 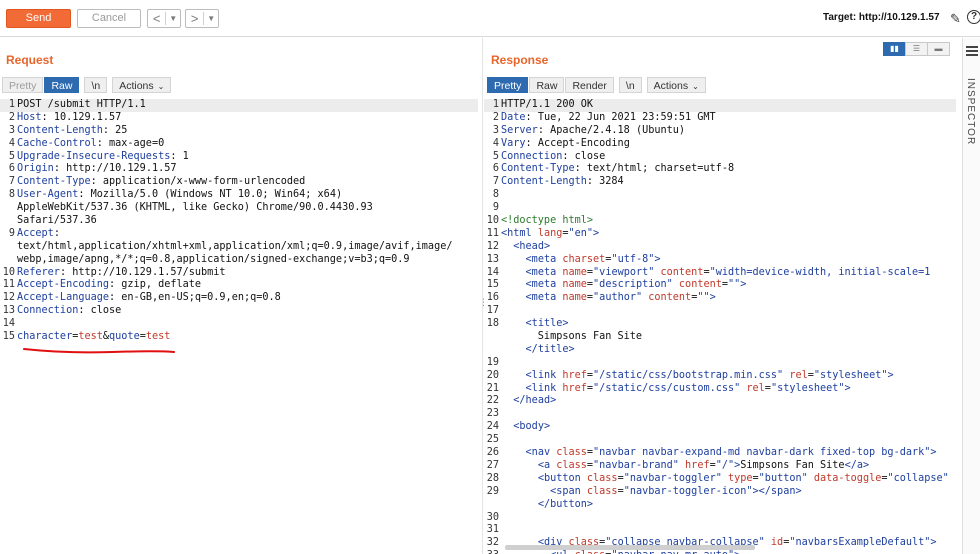 What do you see at coordinates (720, 182) in the screenshot?
I see `code-line: 7 Content-Length: 3284` at bounding box center [720, 182].